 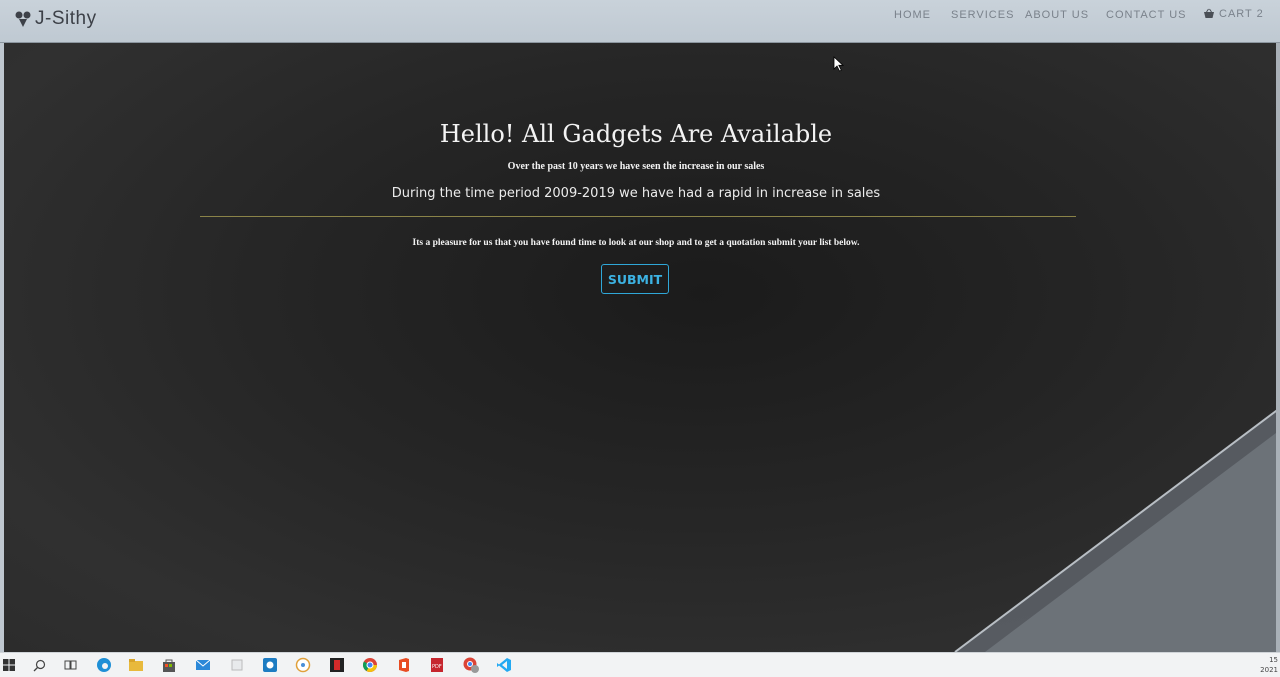 I want to click on vscode-icon, so click(x=504, y=665).